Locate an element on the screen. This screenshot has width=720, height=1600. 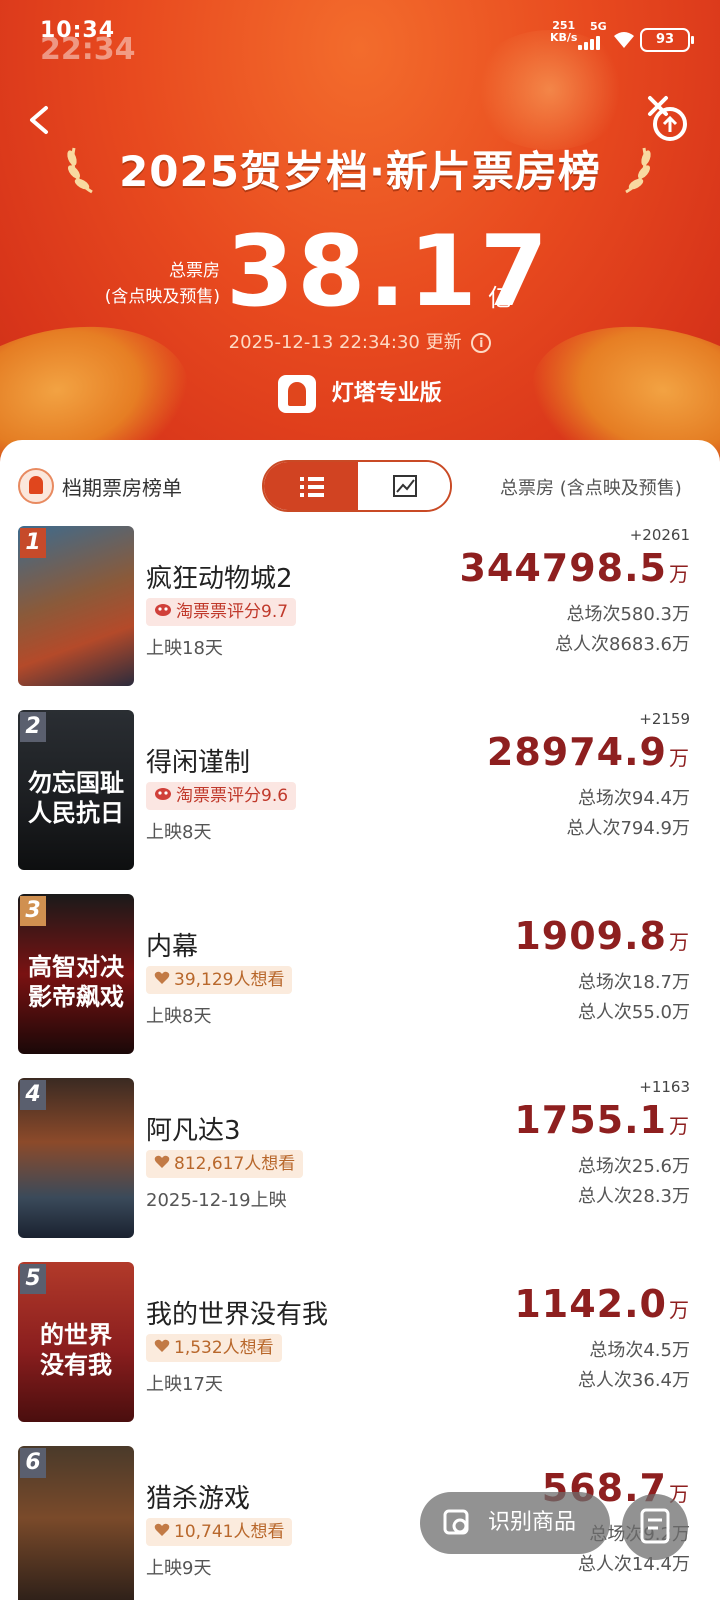
total-shows: 总场次580.3万 is located at coordinates (628, 614).